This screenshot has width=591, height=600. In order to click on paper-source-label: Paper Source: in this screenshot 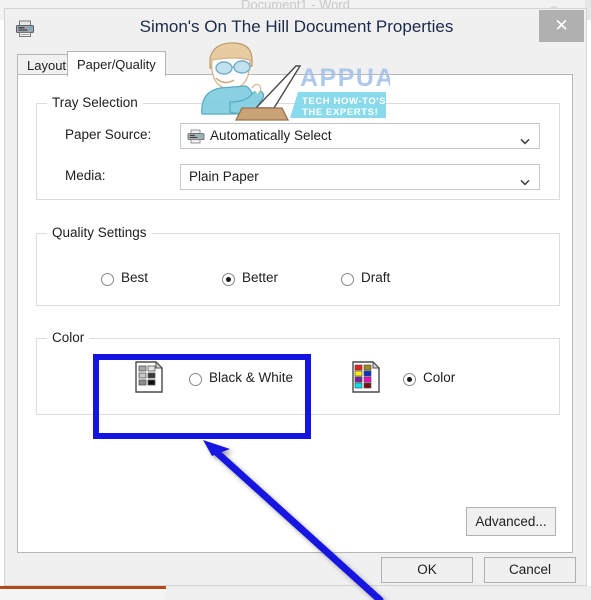, I will do `click(108, 134)`.